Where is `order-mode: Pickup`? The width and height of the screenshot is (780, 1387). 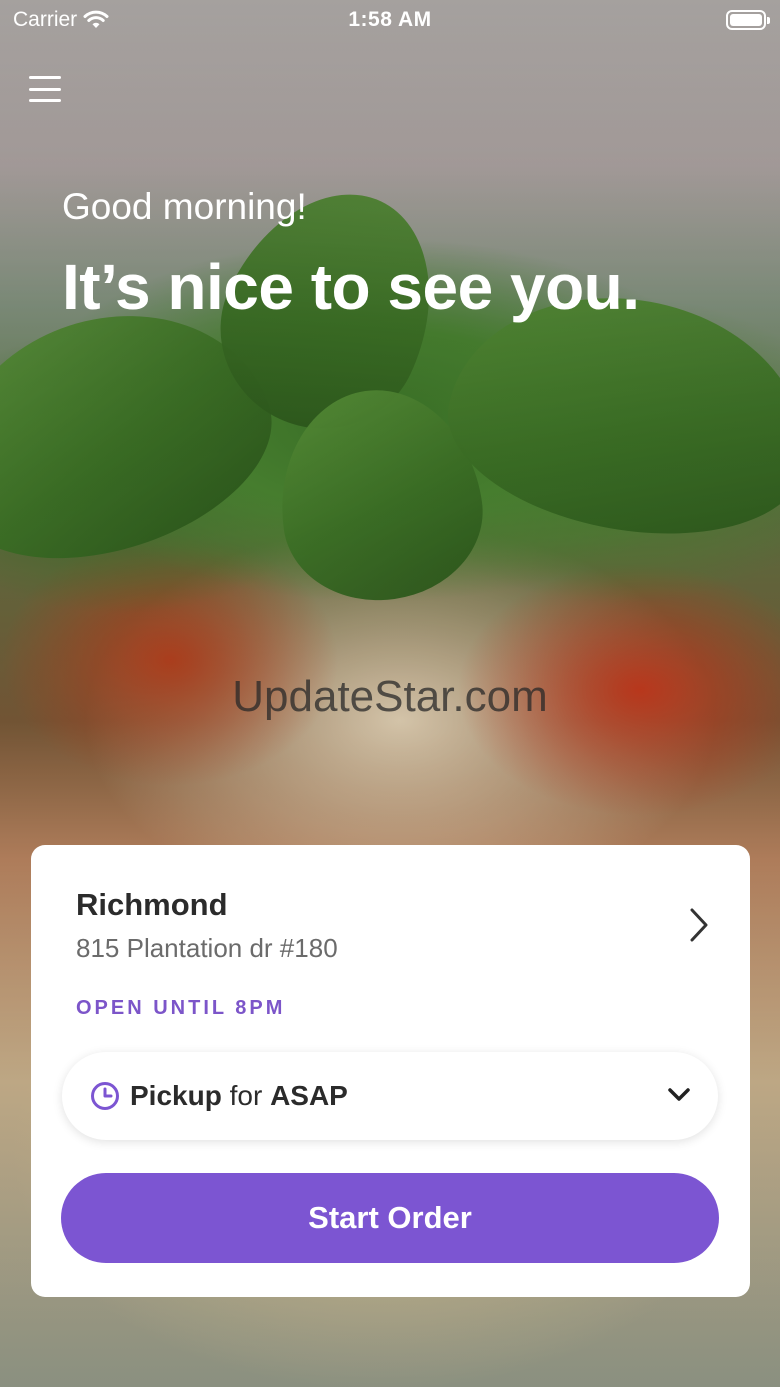
order-mode: Pickup is located at coordinates (176, 1095).